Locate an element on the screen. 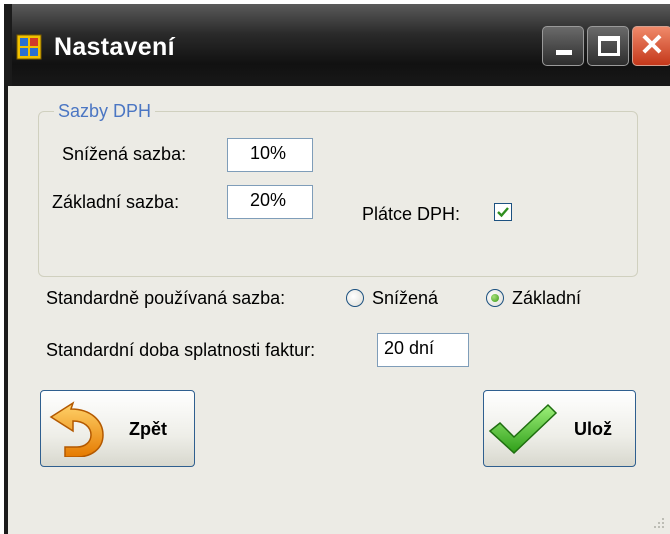  default-rate-basic-radio is located at coordinates (495, 298).